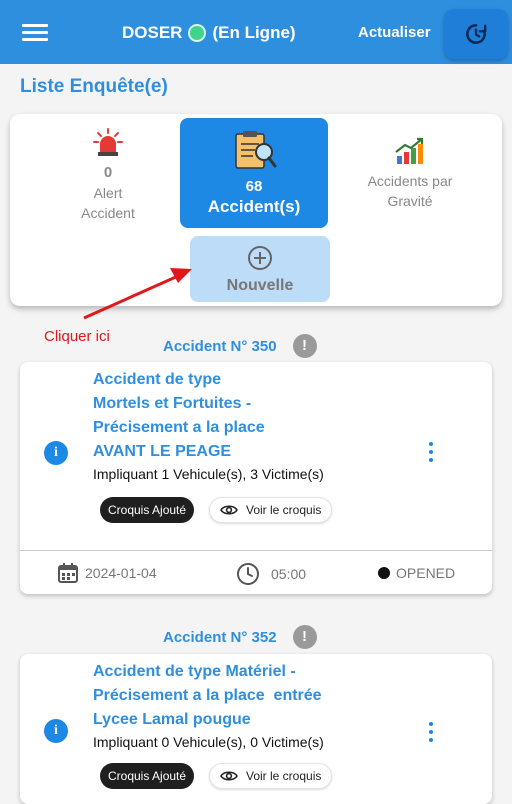 The height and width of the screenshot is (804, 512). Describe the element at coordinates (256, 550) in the screenshot. I see `divider` at that location.